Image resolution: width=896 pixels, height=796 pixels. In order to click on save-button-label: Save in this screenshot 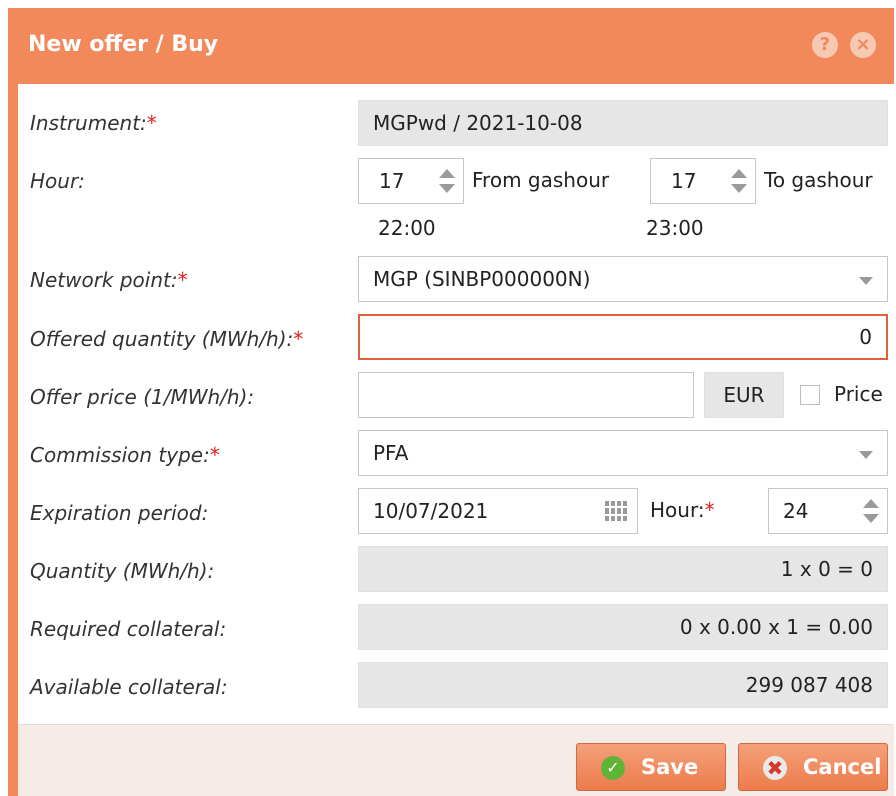, I will do `click(670, 767)`.